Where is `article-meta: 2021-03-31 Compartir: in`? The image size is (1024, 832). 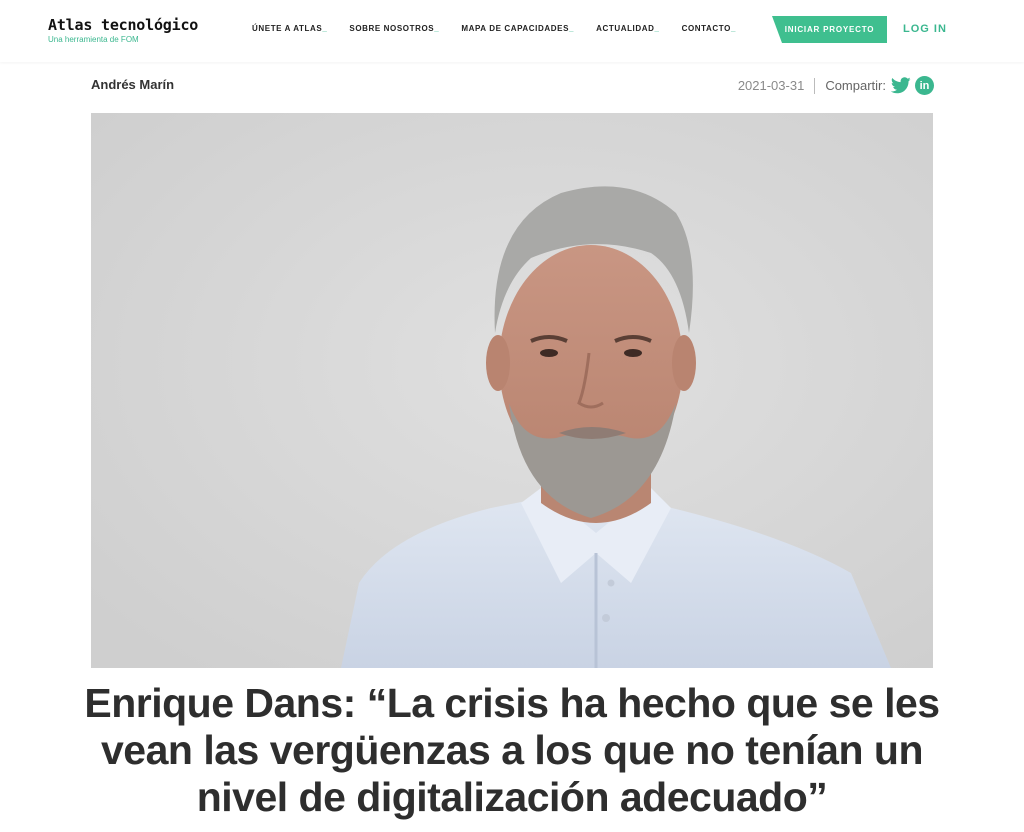 article-meta: 2021-03-31 Compartir: in is located at coordinates (836, 85).